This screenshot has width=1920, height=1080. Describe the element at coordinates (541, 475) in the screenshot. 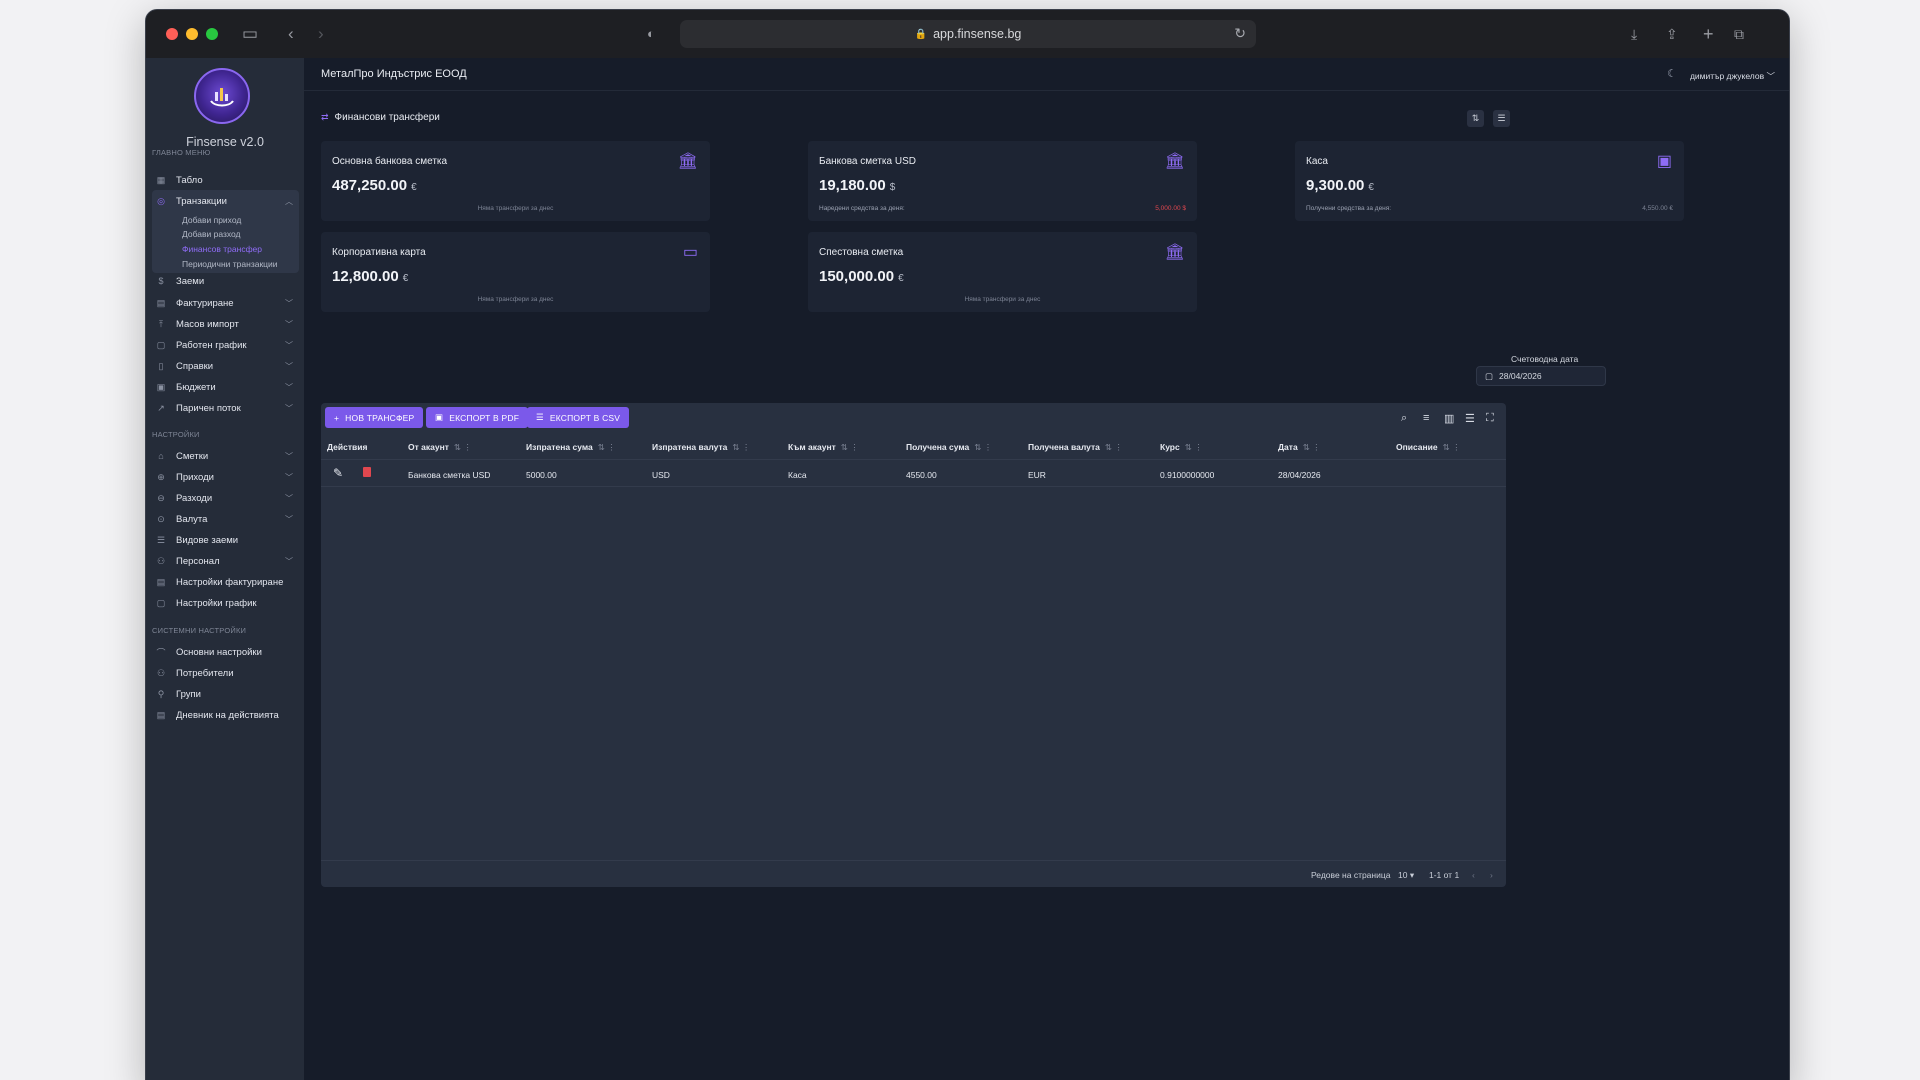

I see `cell-sent-amount: 5000.00` at that location.